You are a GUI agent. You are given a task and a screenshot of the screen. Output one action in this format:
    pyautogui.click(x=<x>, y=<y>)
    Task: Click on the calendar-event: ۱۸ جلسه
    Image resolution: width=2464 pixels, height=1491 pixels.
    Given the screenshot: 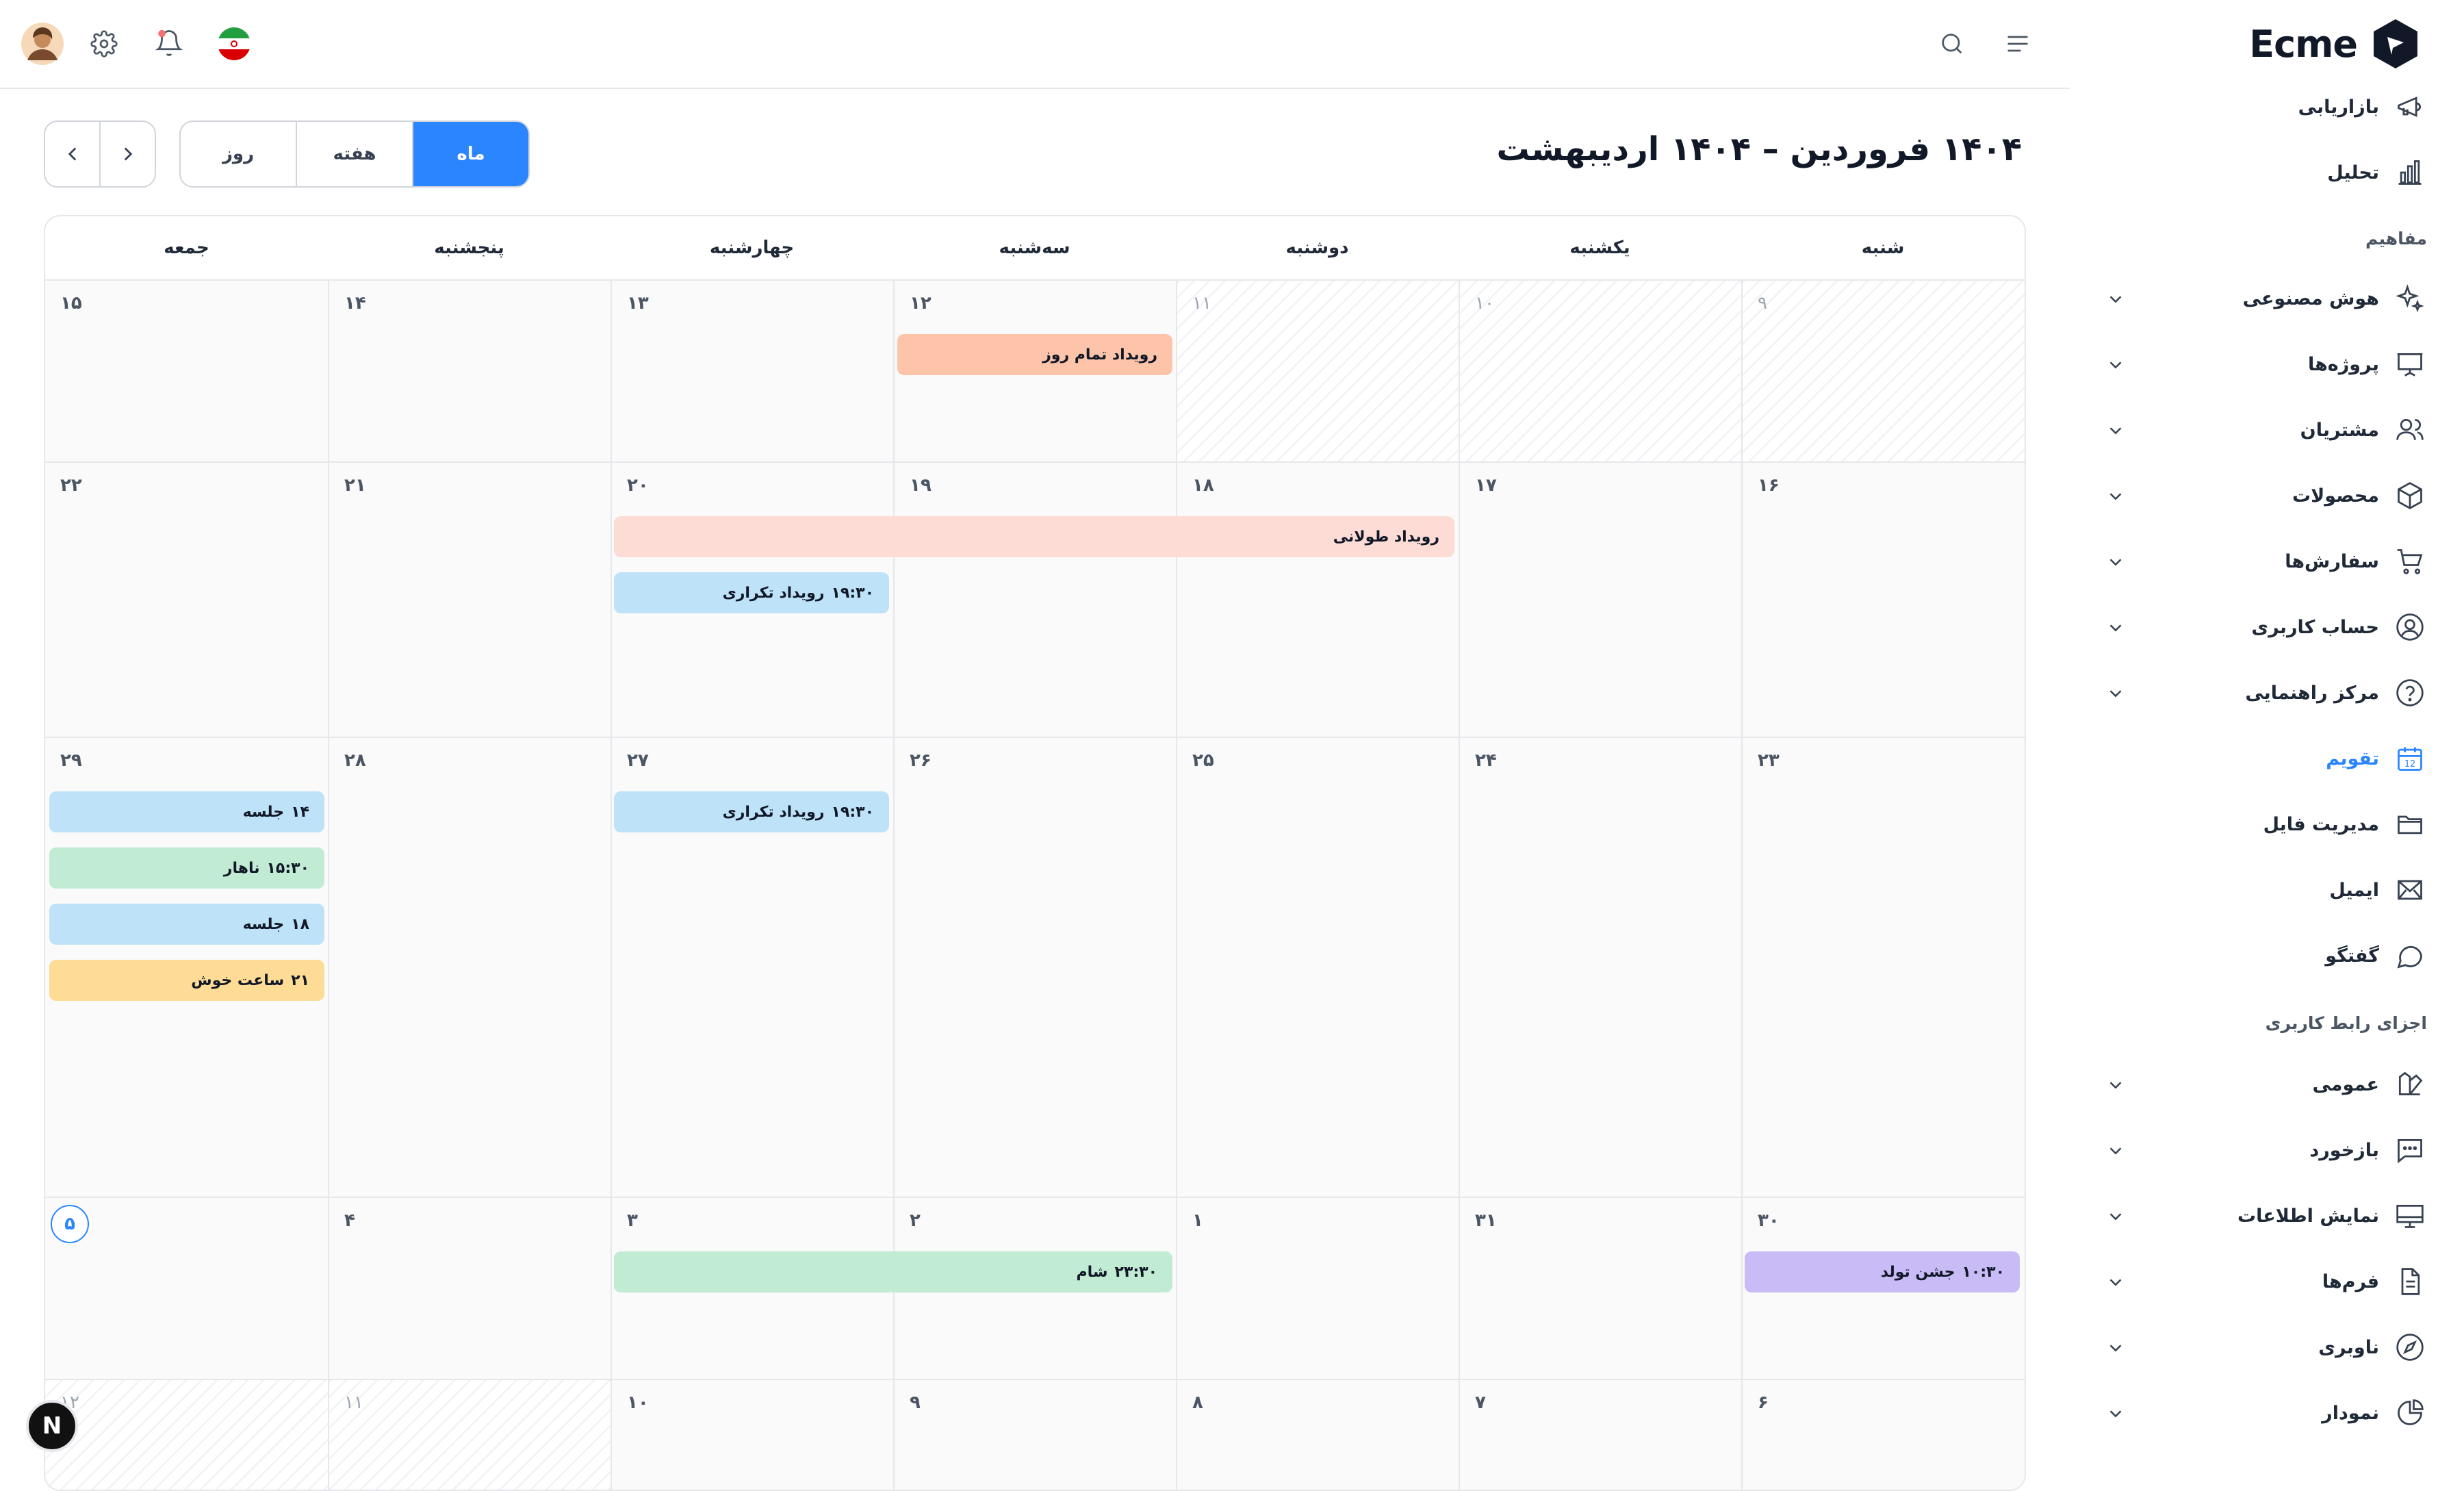 What is the action you would take?
    pyautogui.click(x=186, y=924)
    